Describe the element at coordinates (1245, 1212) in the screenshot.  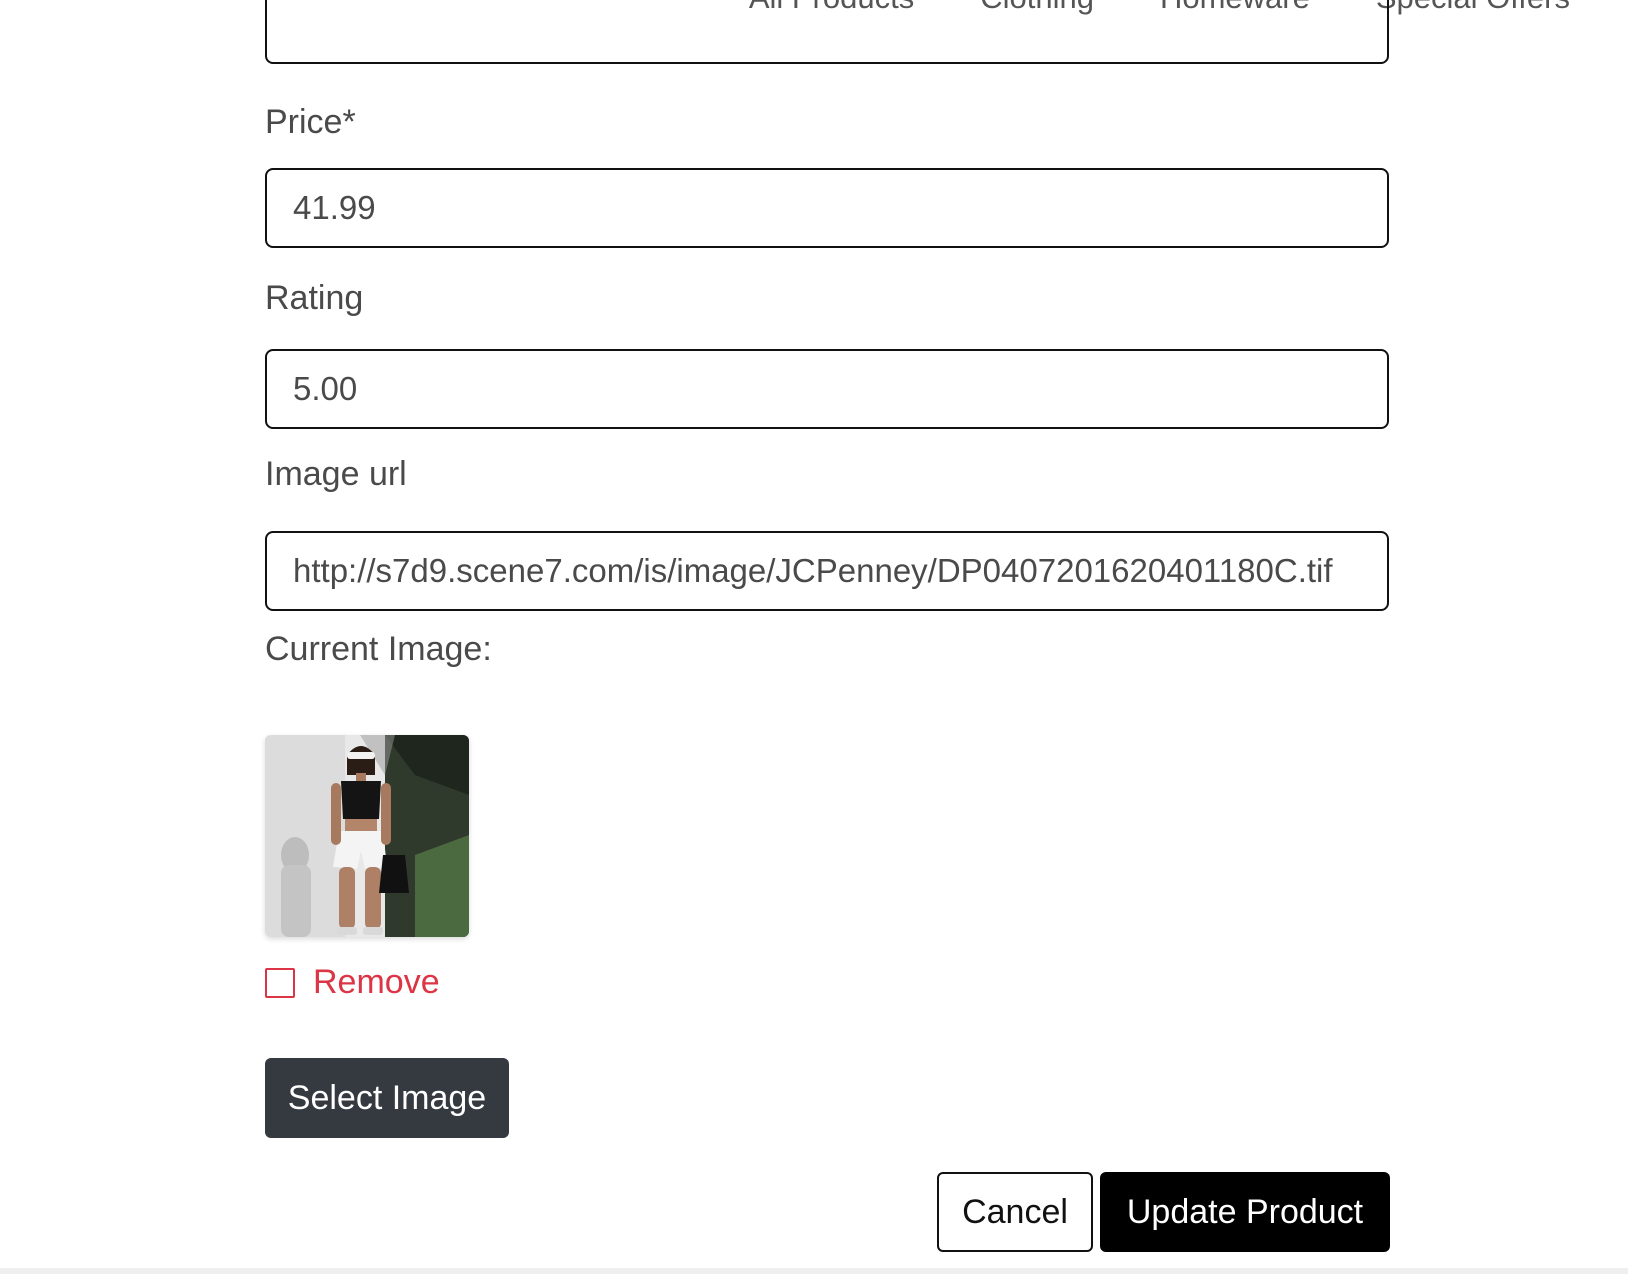
I see `update-product-button: Update Product` at that location.